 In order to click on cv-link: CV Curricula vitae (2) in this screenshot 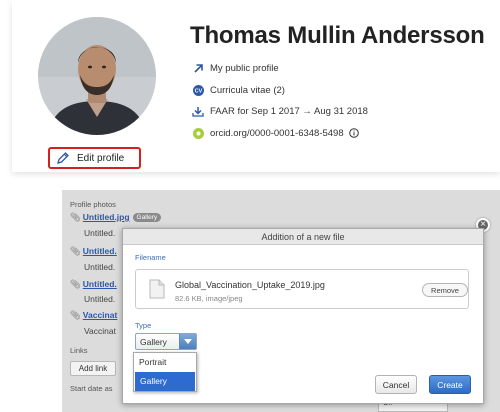, I will do `click(280, 91)`.